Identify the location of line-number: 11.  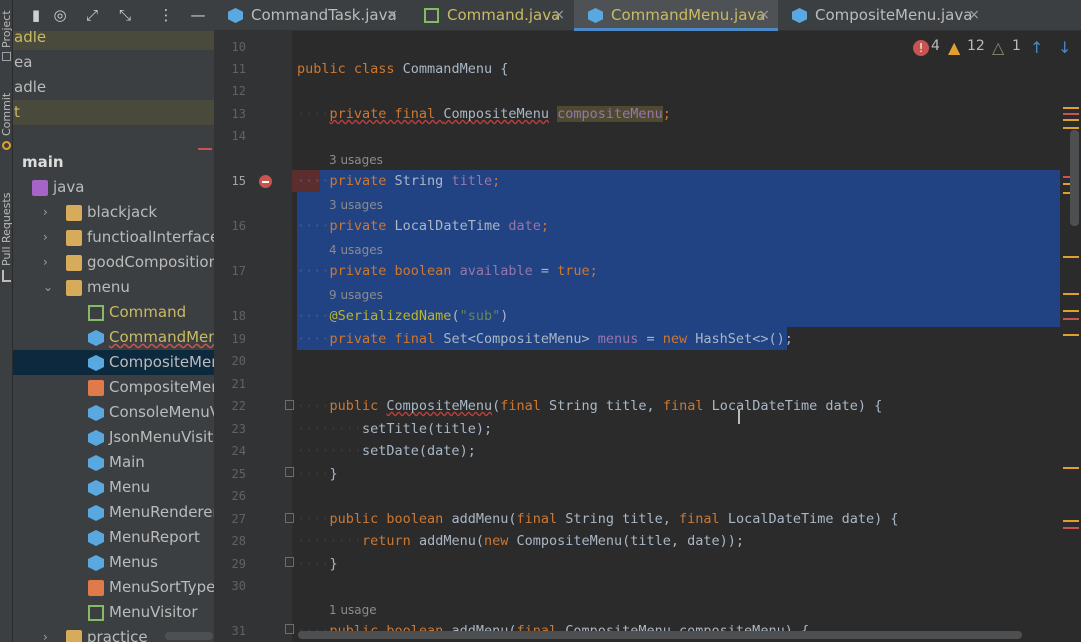
(238, 69).